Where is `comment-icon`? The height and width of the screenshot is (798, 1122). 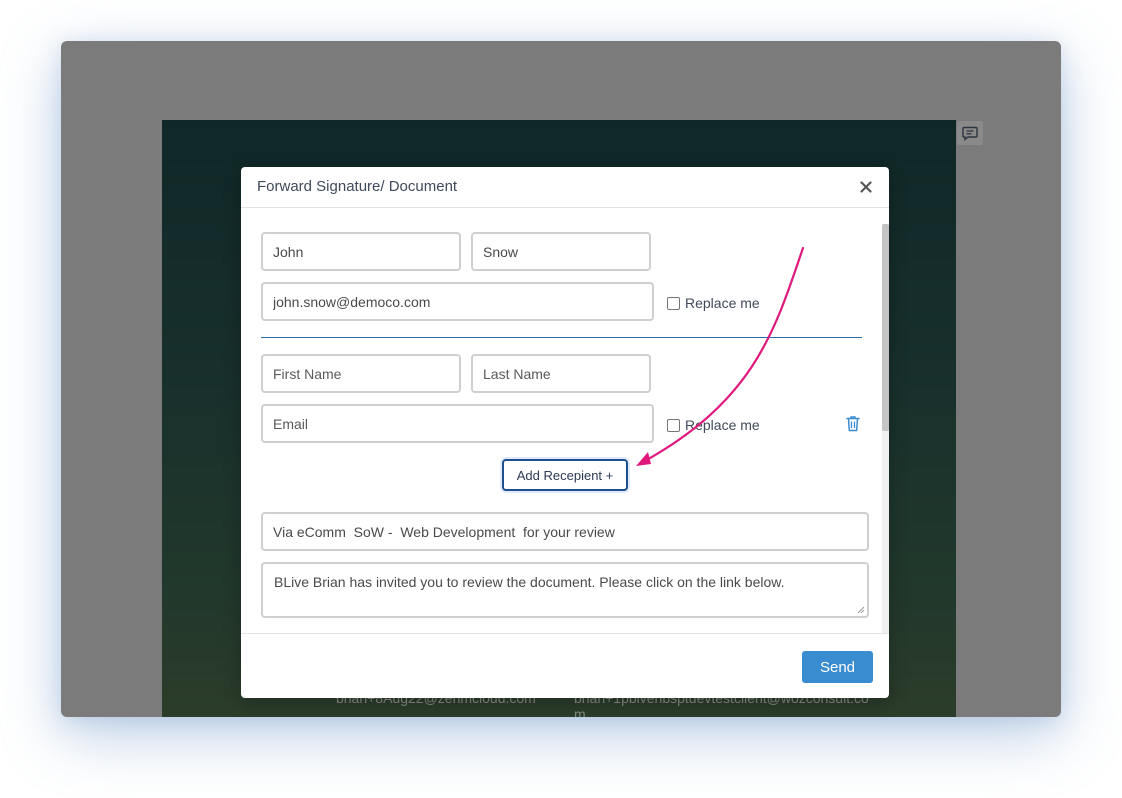 comment-icon is located at coordinates (970, 133).